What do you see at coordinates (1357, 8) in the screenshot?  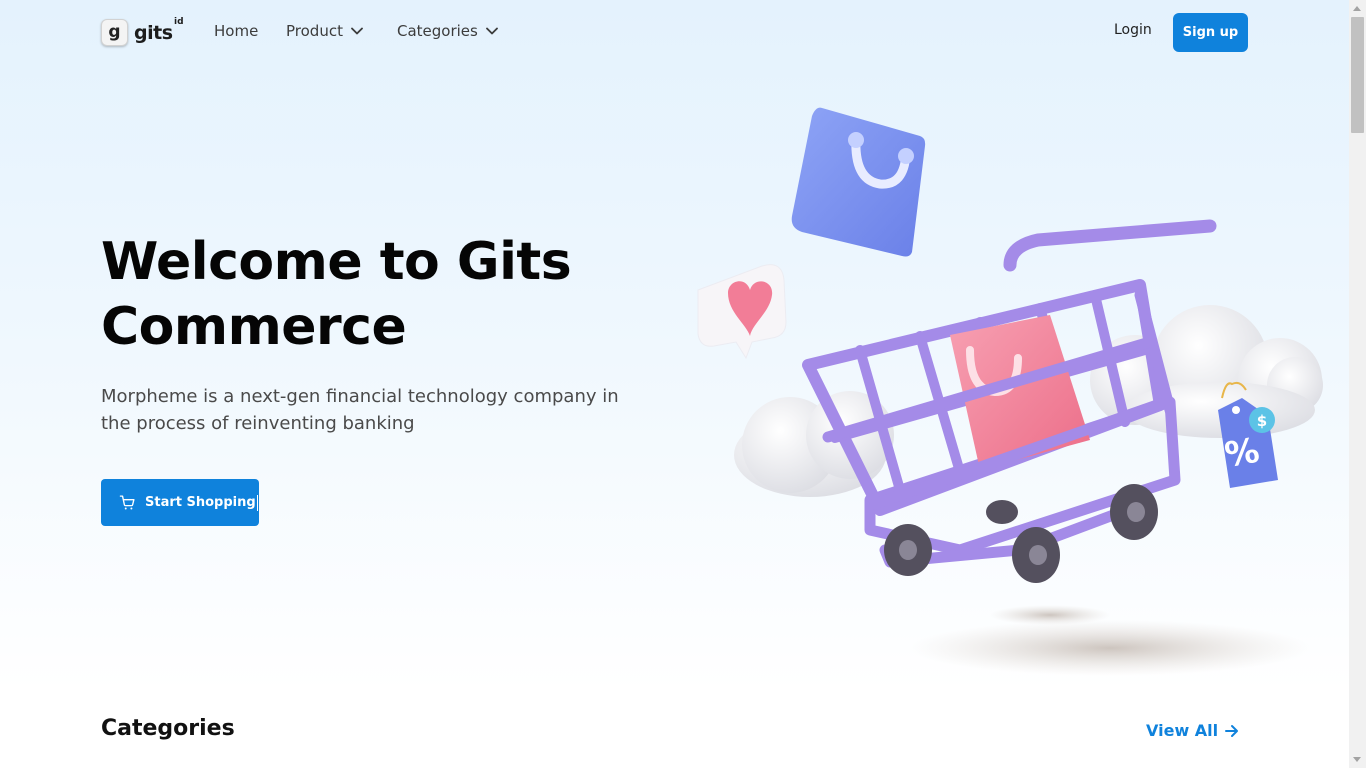 I see `scroll-up-arrow` at bounding box center [1357, 8].